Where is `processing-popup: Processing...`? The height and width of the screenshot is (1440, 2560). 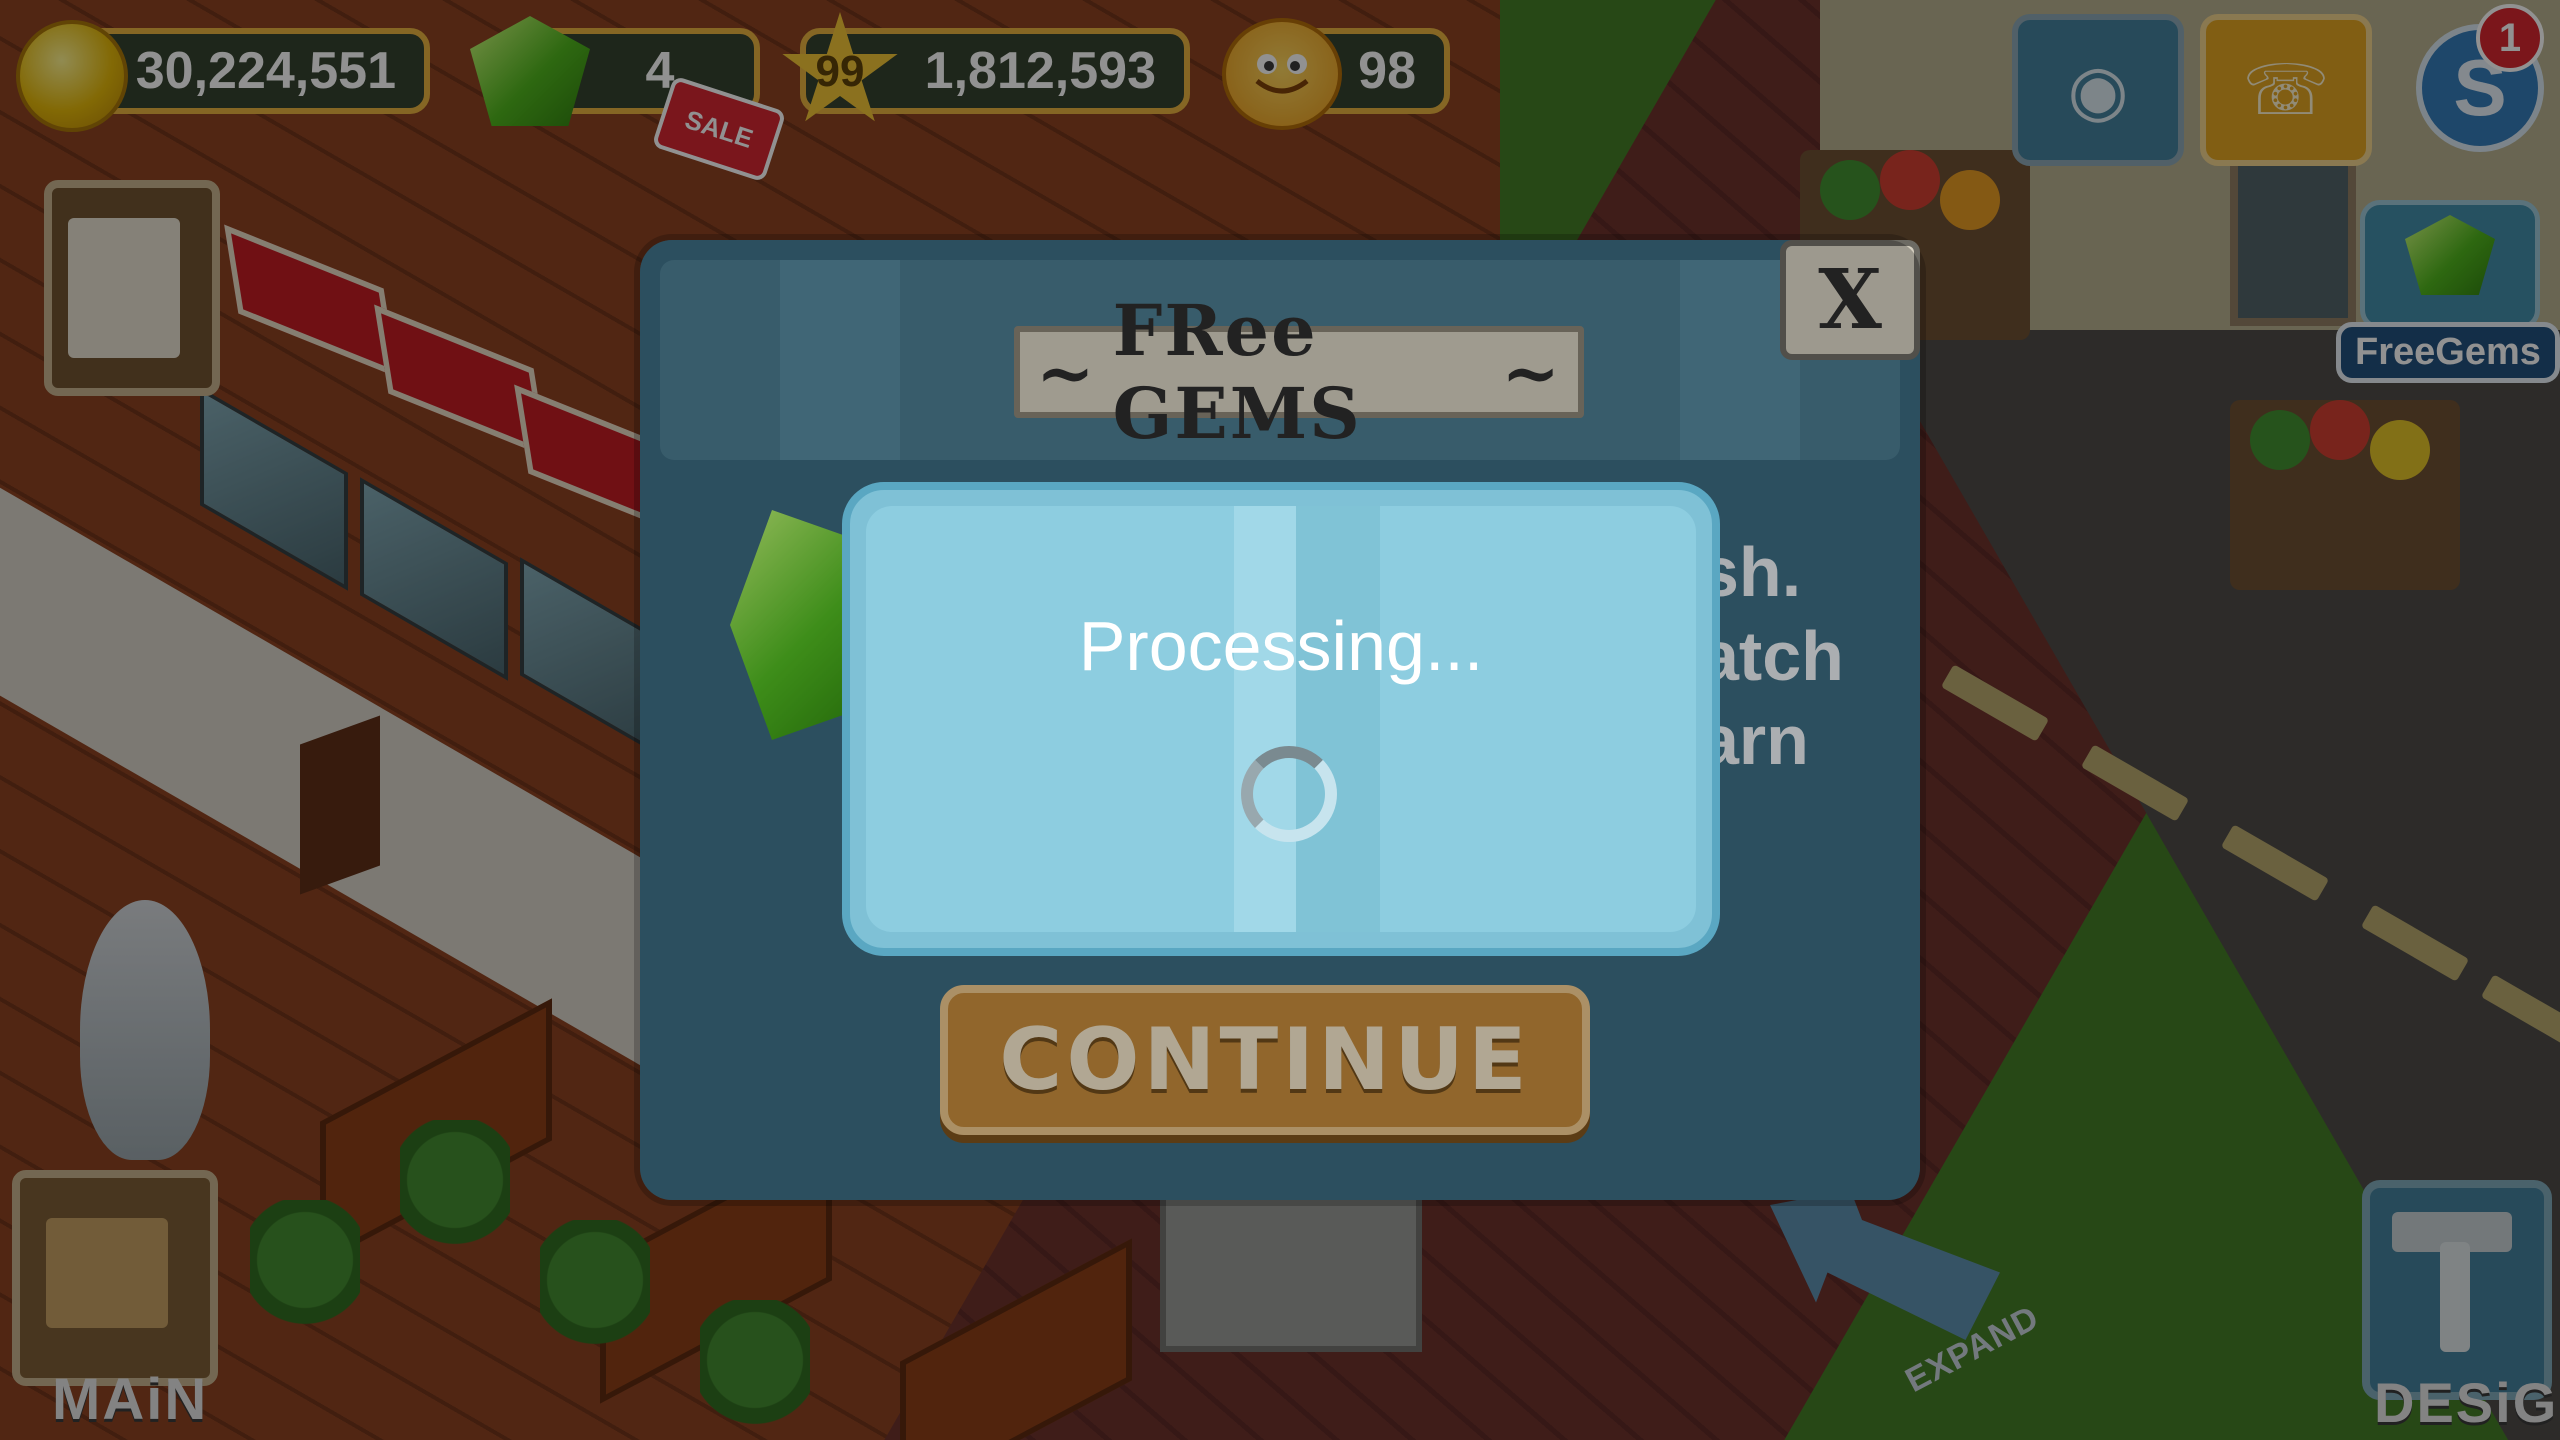 processing-popup: Processing... is located at coordinates (1281, 719).